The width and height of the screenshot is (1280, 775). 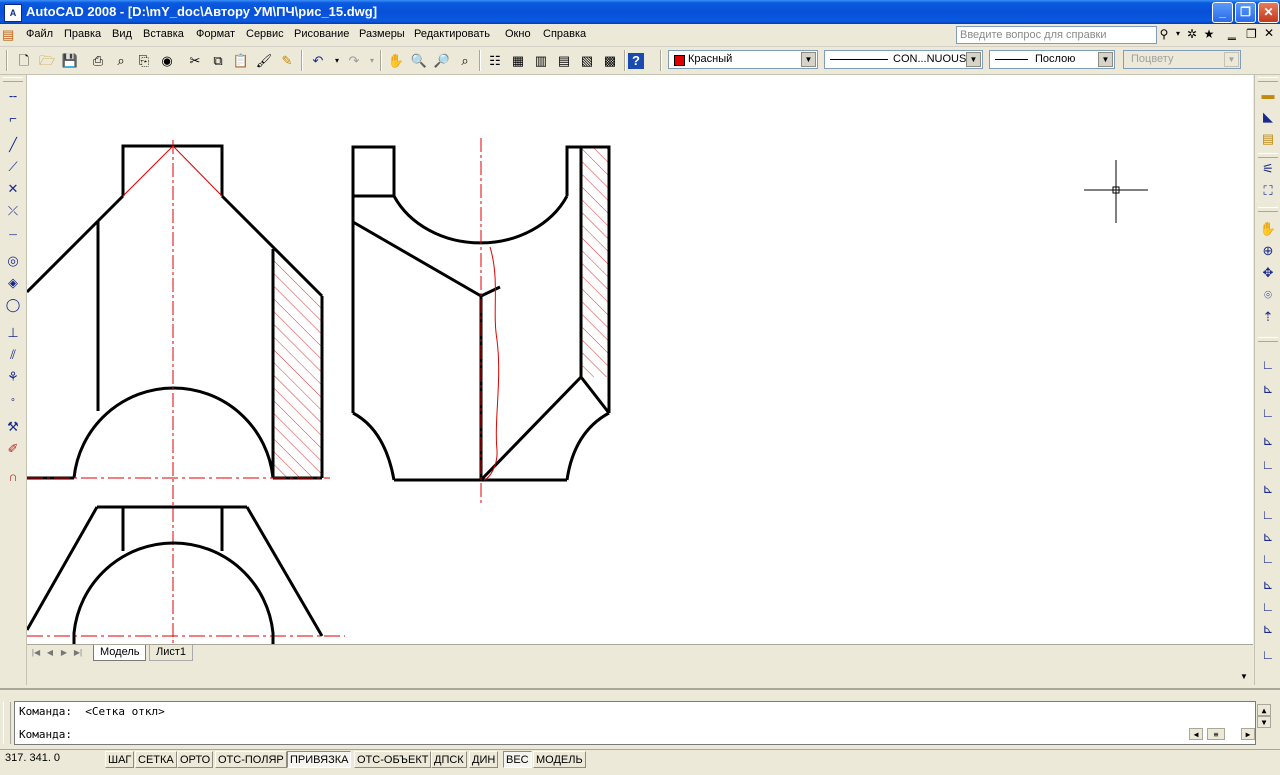 What do you see at coordinates (640, 673) in the screenshot?
I see `horizontal-scroll-area` at bounding box center [640, 673].